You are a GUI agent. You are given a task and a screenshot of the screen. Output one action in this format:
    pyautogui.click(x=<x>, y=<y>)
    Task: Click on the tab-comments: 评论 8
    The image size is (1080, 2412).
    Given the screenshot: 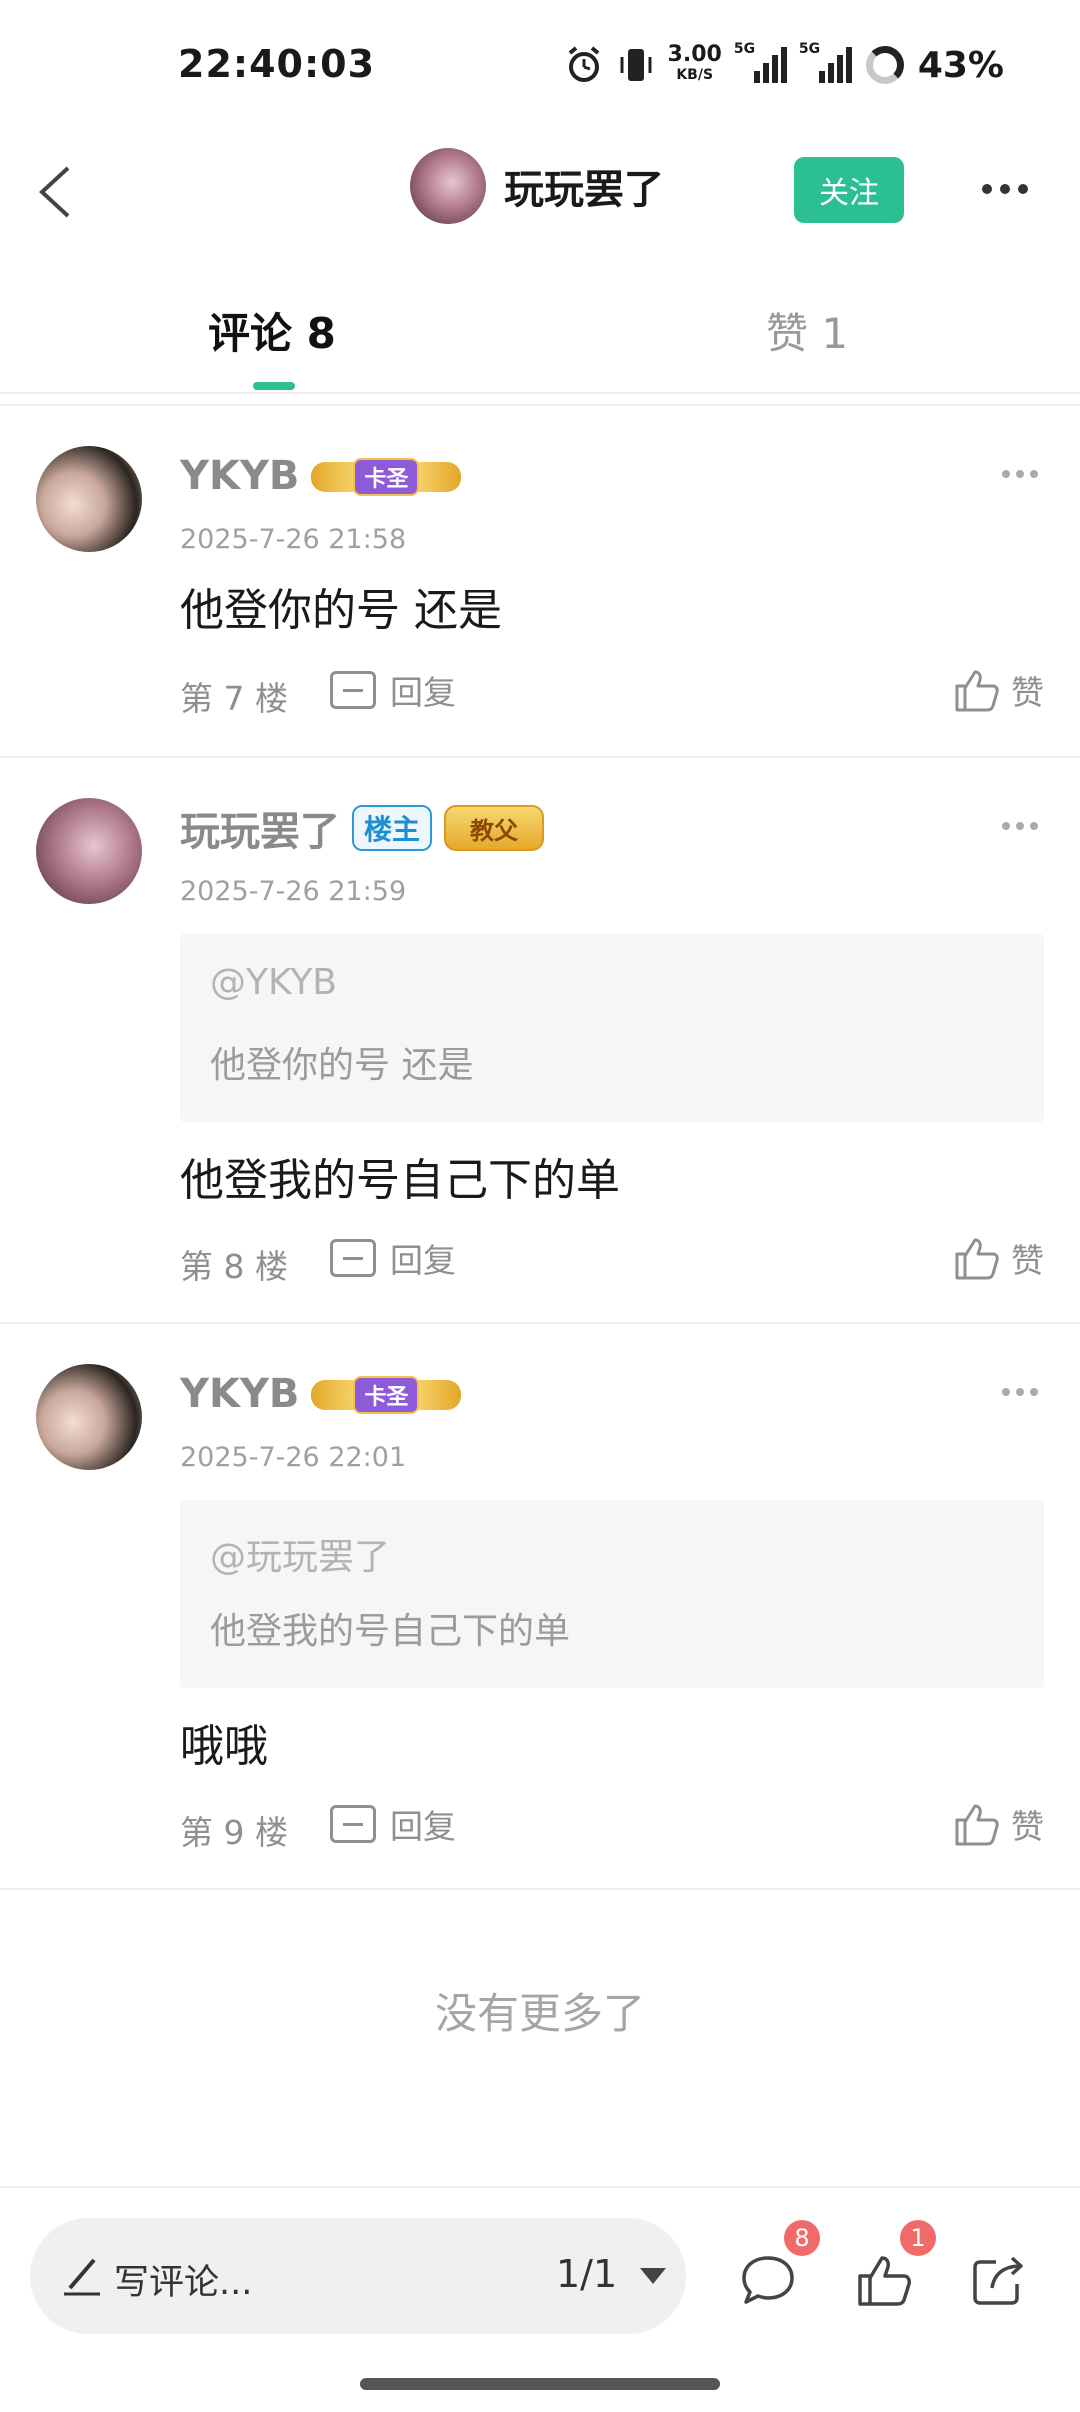 What is the action you would take?
    pyautogui.click(x=272, y=330)
    